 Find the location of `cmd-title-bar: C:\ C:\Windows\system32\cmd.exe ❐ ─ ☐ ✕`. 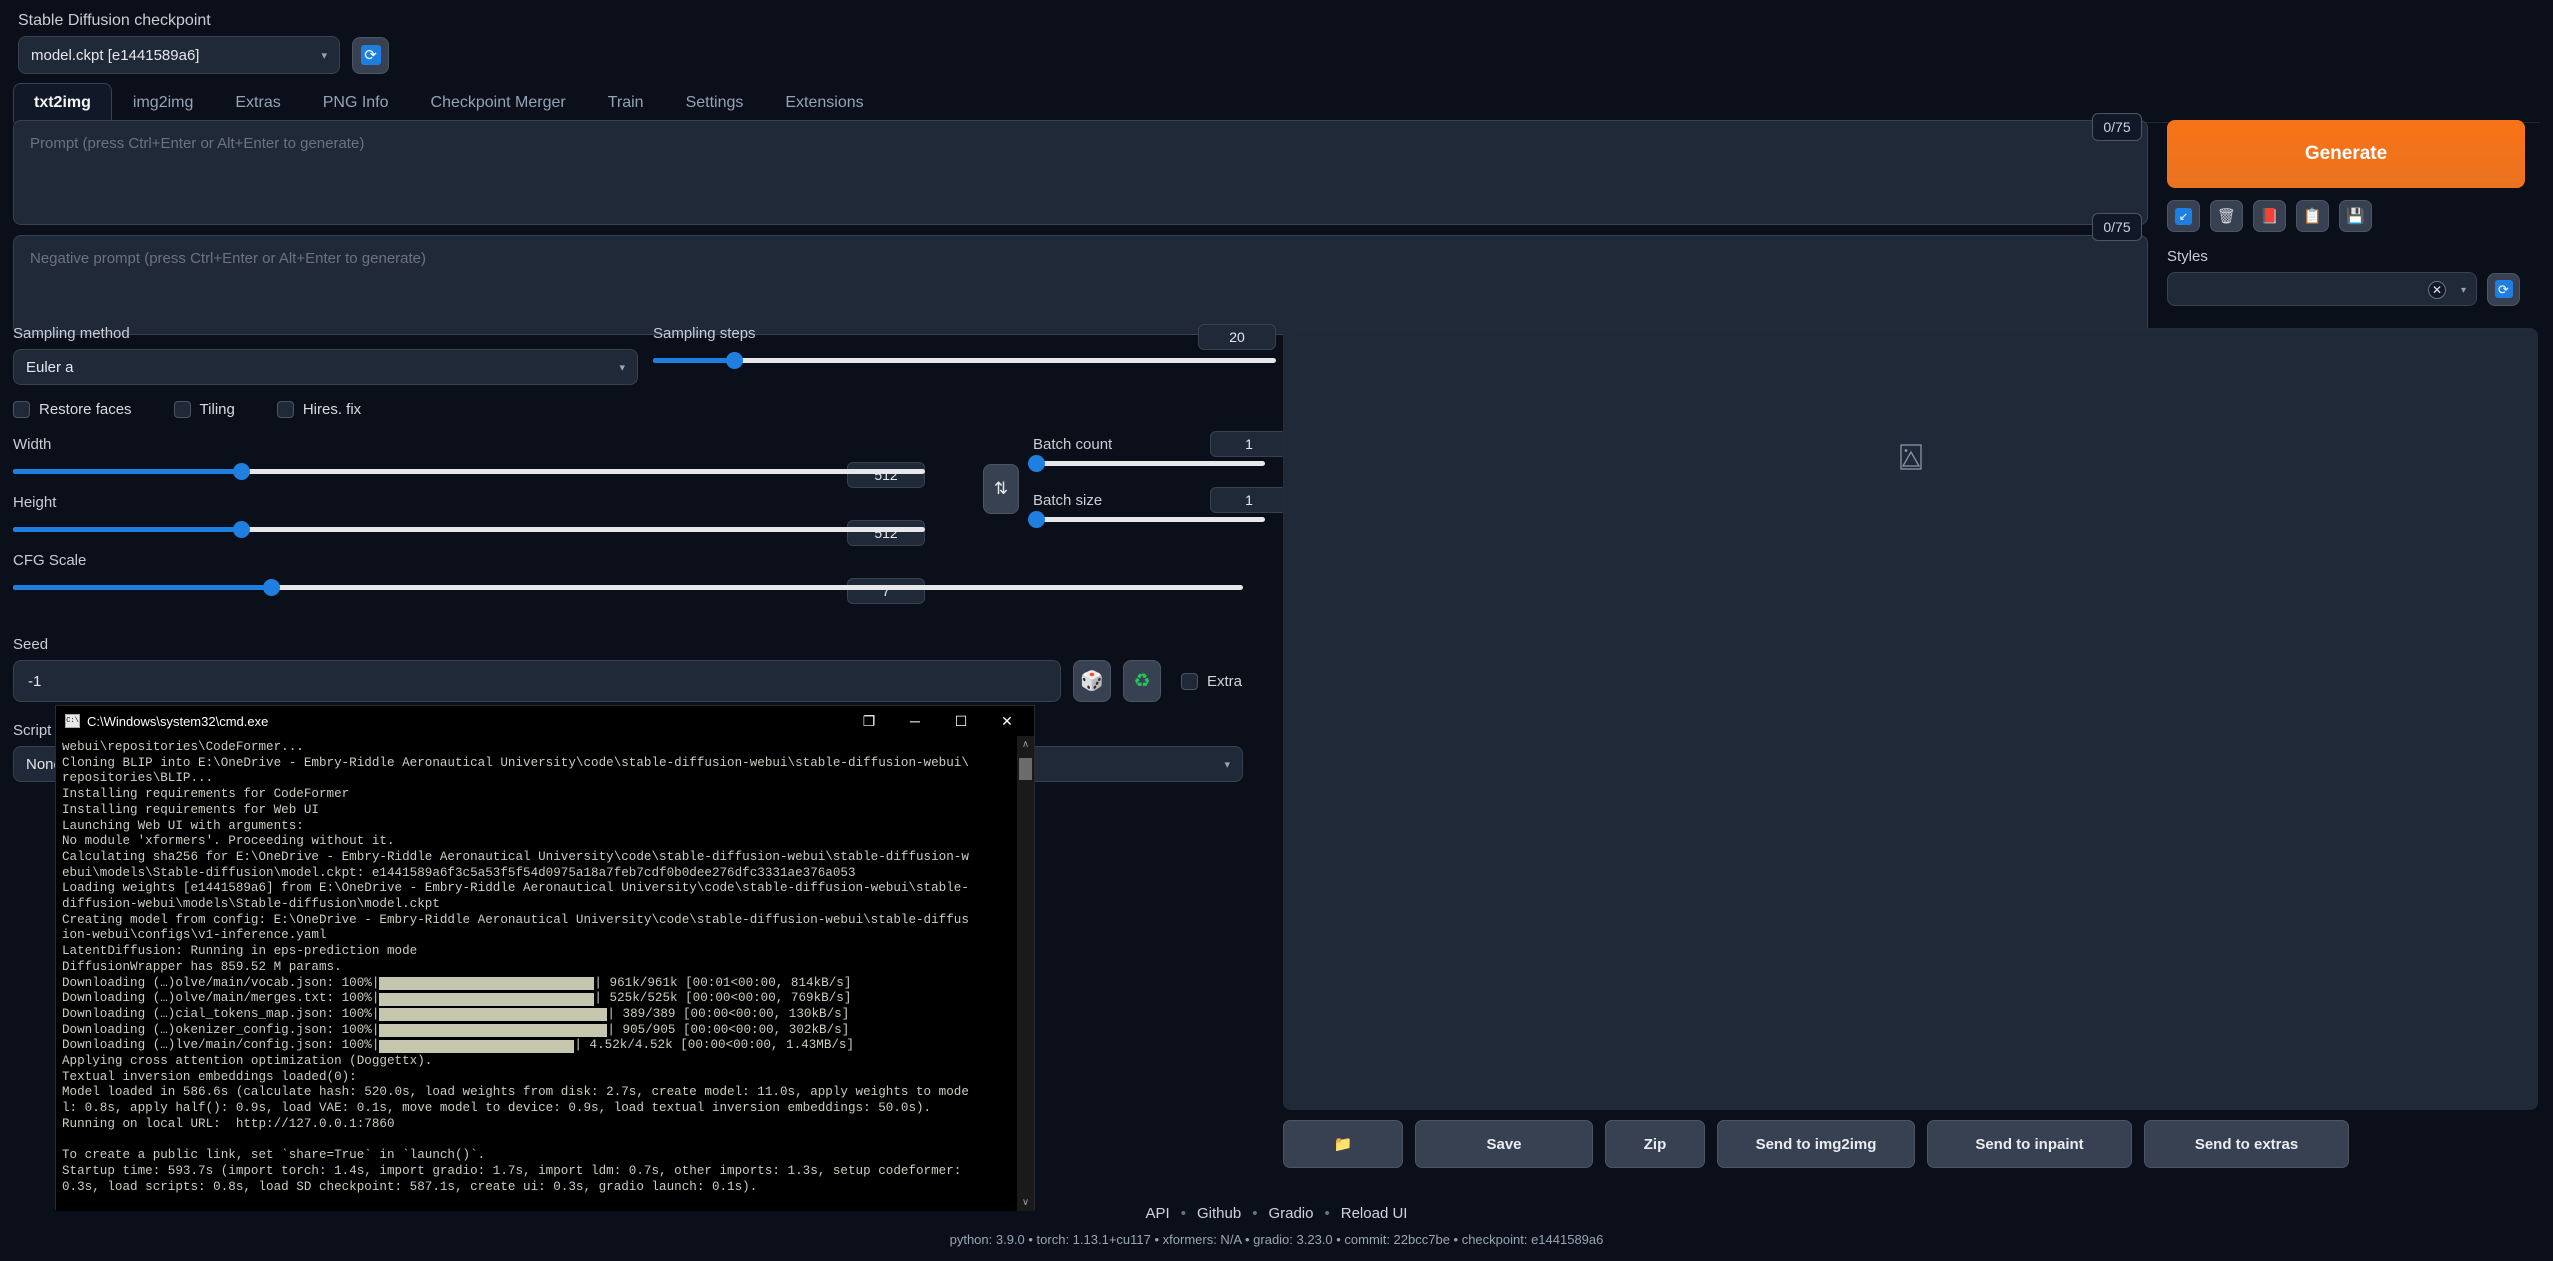

cmd-title-bar: C:\ C:\Windows\system32\cmd.exe ❐ ─ ☐ ✕ is located at coordinates (545, 721).